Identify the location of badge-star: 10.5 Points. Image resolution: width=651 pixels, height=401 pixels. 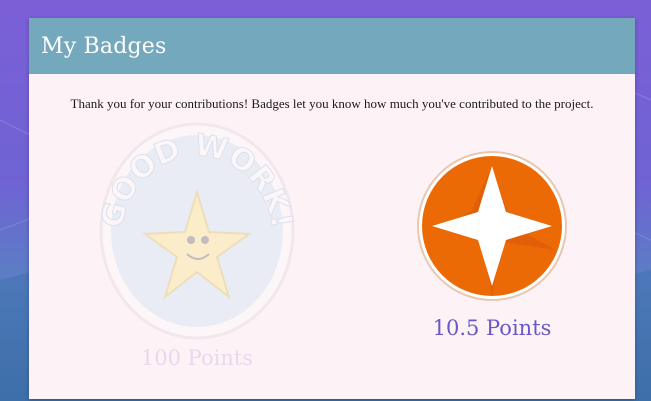
(492, 245).